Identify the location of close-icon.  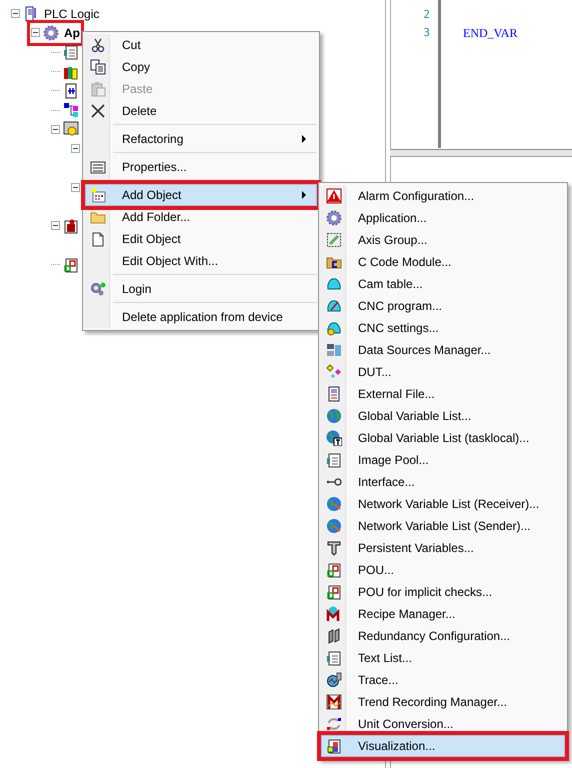
(98, 111).